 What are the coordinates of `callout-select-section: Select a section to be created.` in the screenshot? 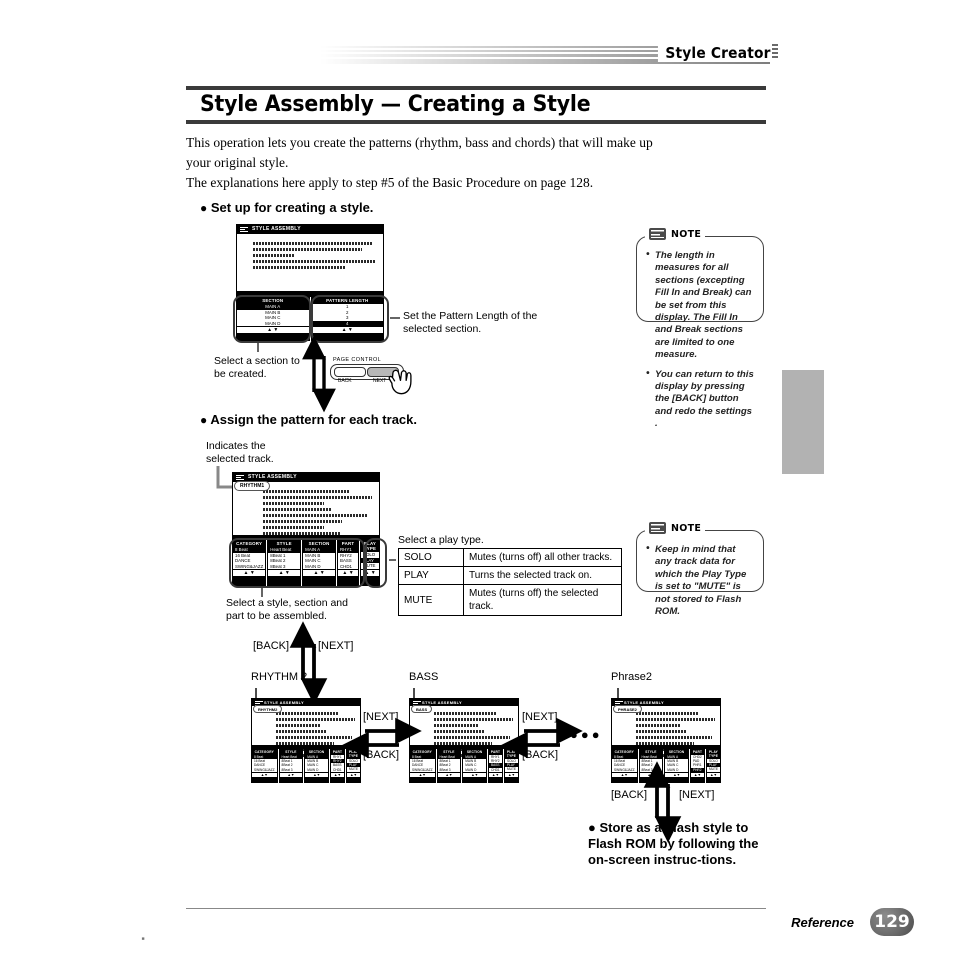 It's located at (257, 367).